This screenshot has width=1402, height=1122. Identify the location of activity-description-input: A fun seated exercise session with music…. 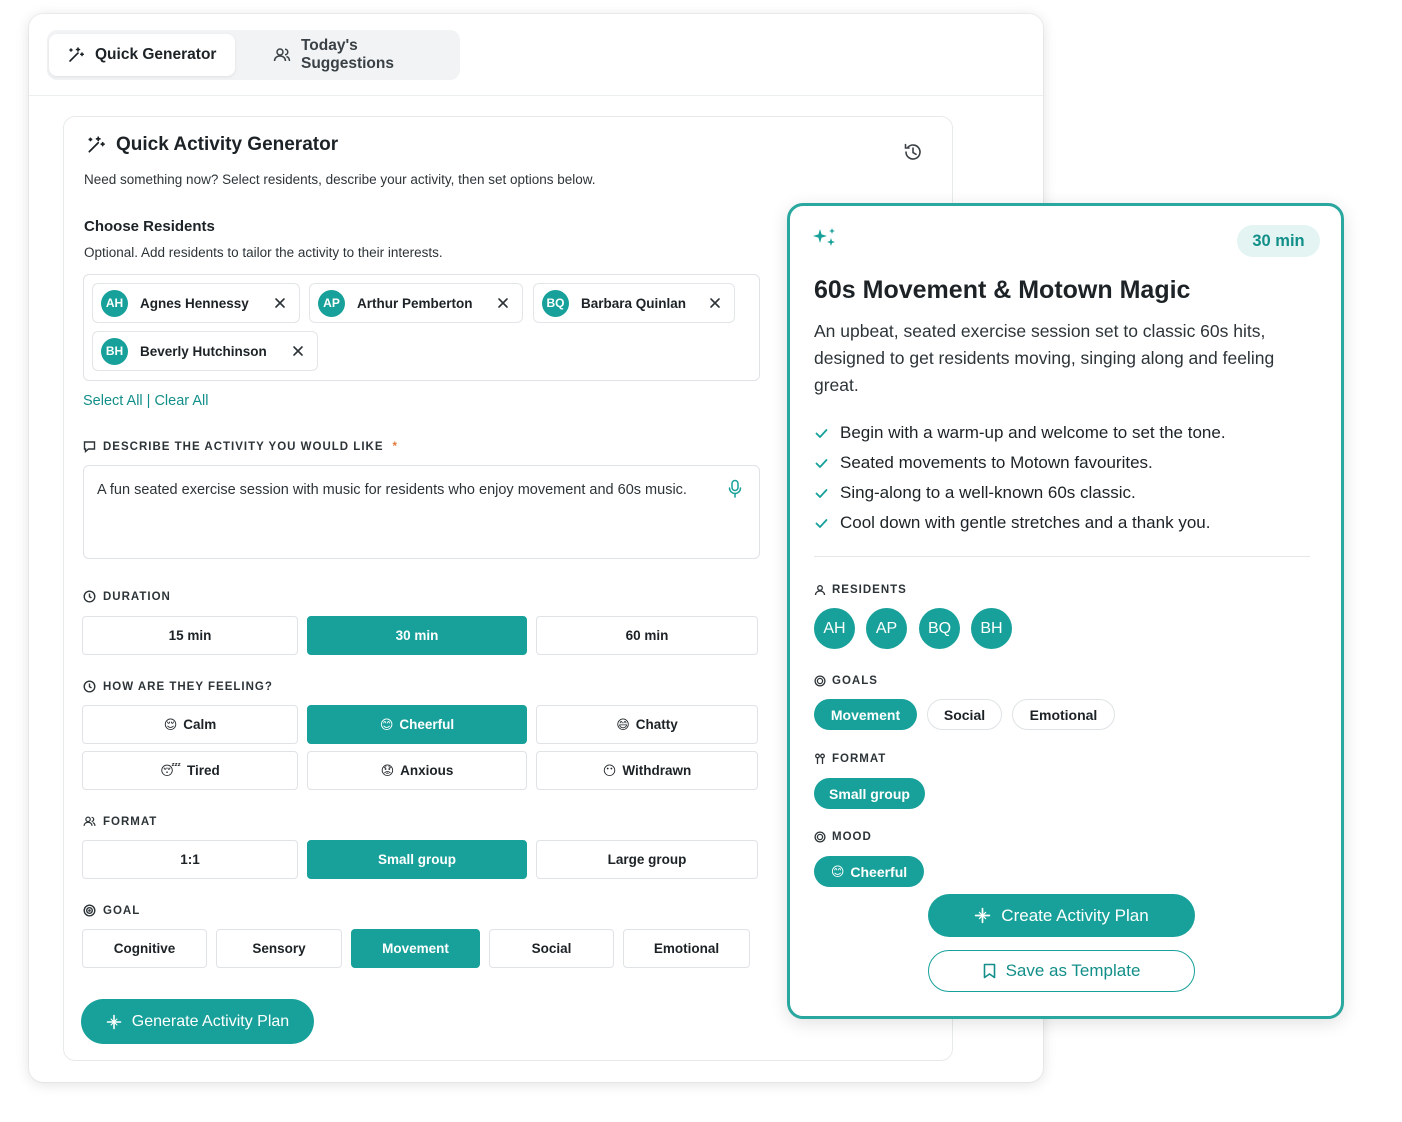
(421, 512).